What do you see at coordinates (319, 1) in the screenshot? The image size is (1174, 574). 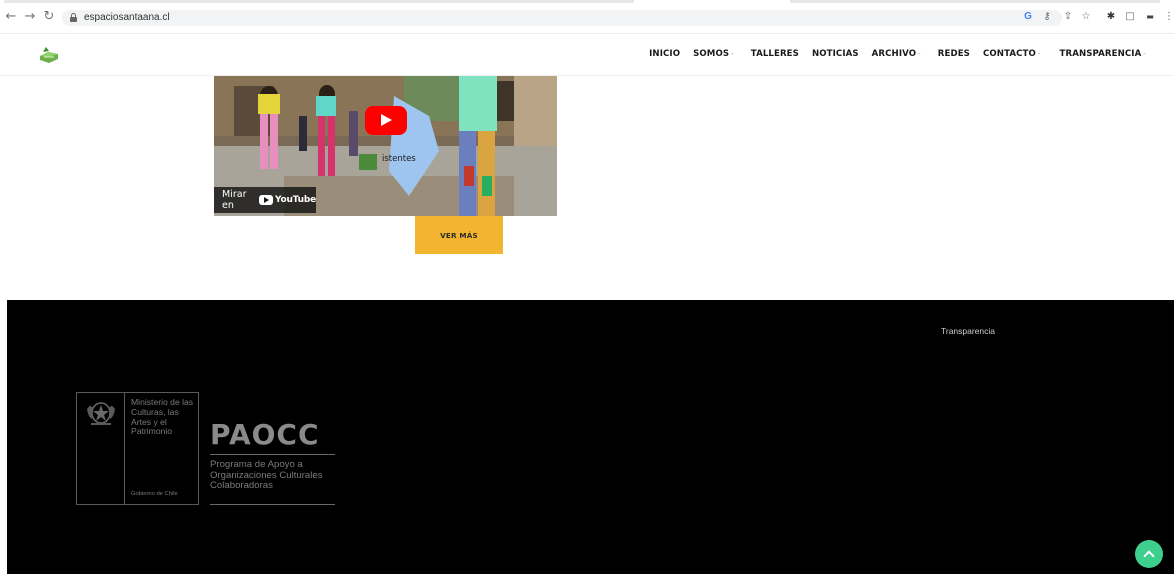 I see `tab-strip-left` at bounding box center [319, 1].